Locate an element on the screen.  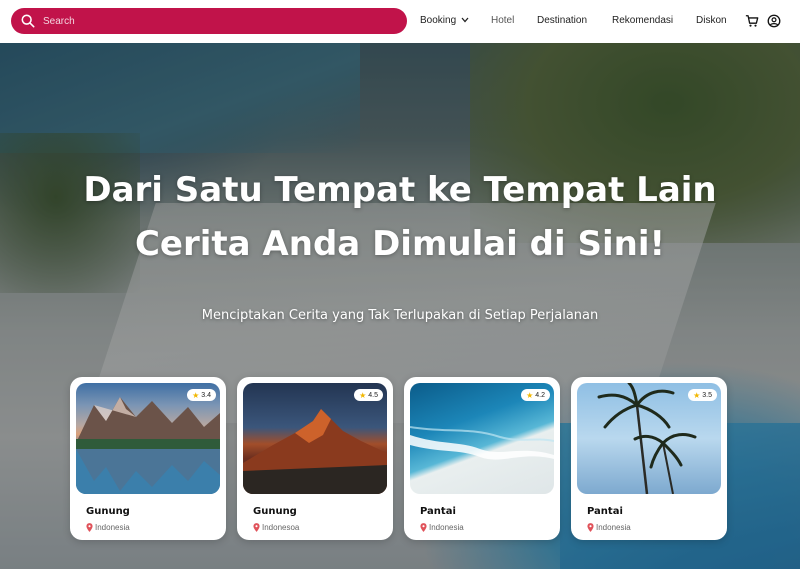
chevron-down-icon is located at coordinates (465, 20).